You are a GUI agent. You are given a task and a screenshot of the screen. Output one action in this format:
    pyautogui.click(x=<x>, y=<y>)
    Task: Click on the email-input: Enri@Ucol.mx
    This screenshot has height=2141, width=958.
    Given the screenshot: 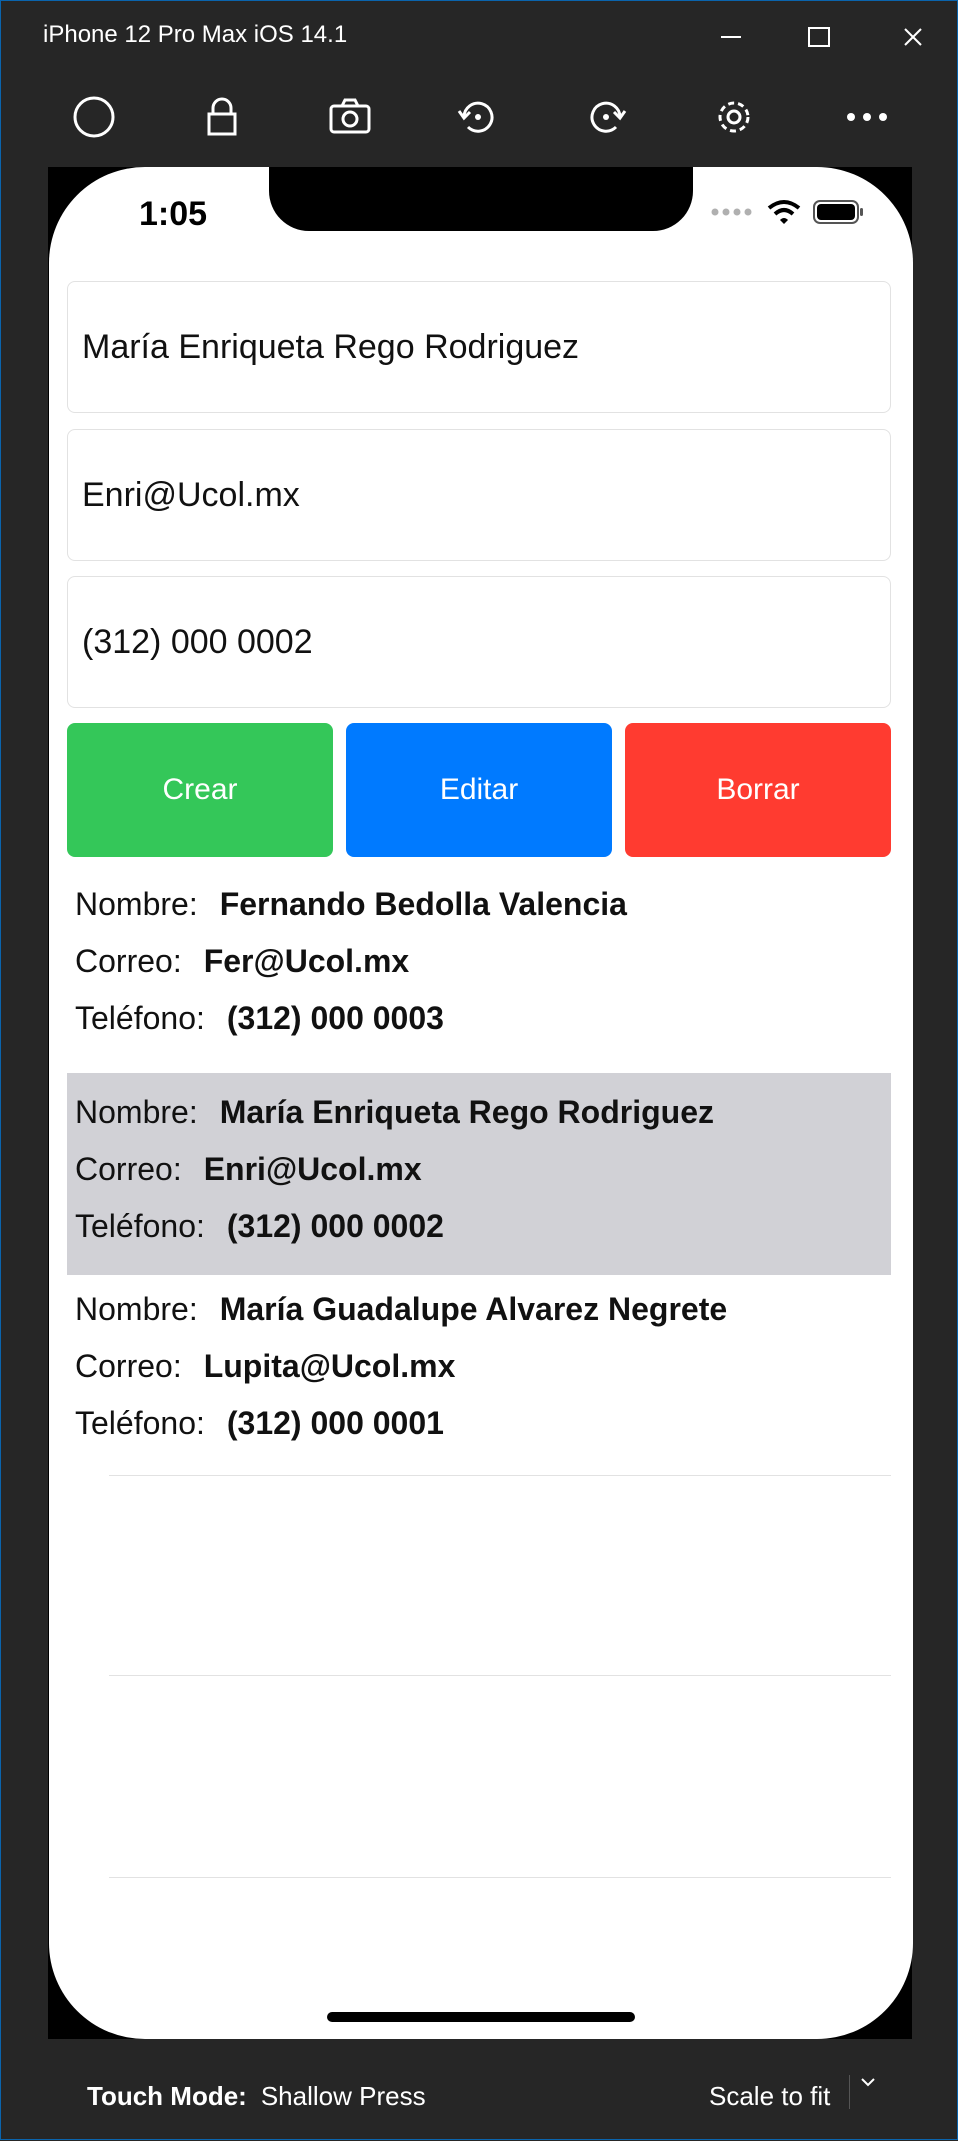 What is the action you would take?
    pyautogui.click(x=479, y=495)
    